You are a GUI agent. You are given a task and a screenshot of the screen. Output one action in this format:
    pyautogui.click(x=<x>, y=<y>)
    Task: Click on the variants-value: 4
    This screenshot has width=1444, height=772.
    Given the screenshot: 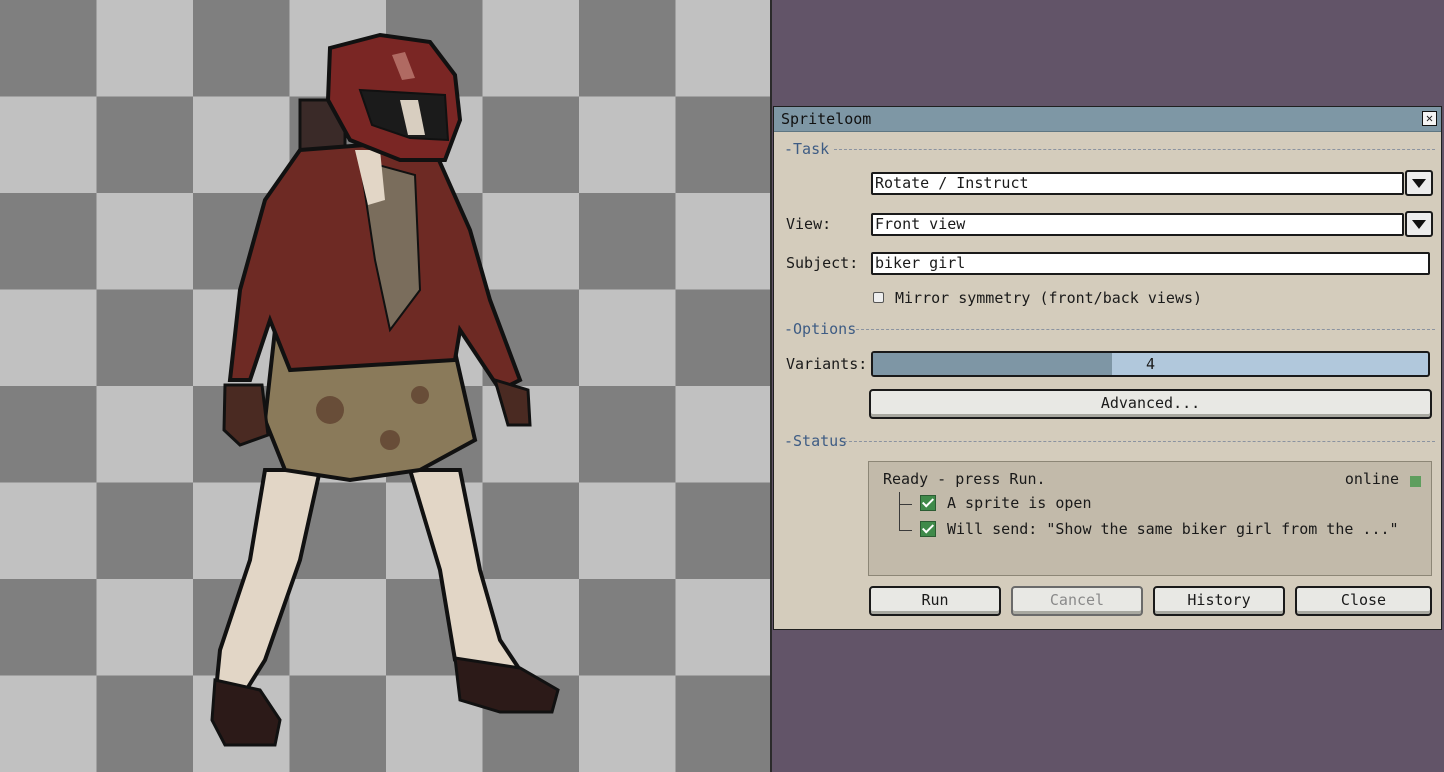 What is the action you would take?
    pyautogui.click(x=1150, y=364)
    